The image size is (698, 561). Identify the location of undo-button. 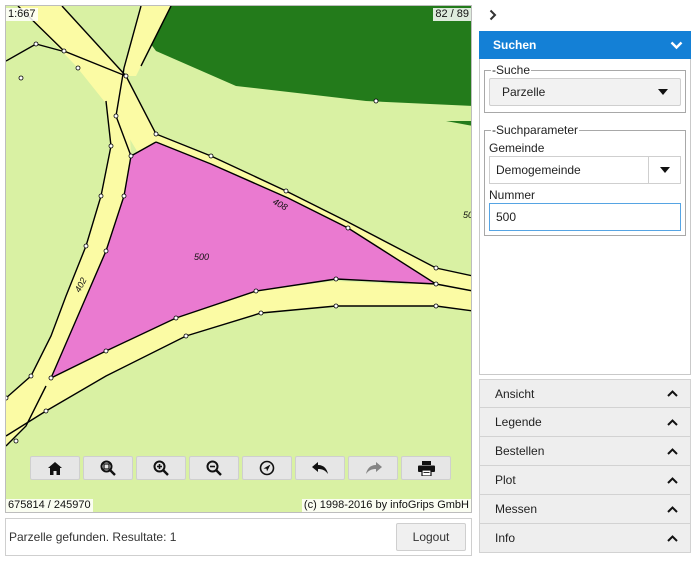
(320, 468).